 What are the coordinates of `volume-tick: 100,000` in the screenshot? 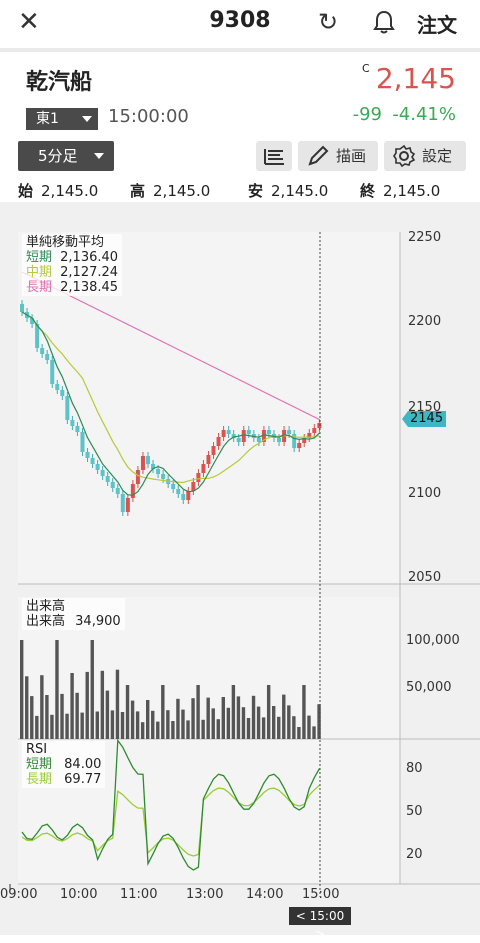 It's located at (433, 640).